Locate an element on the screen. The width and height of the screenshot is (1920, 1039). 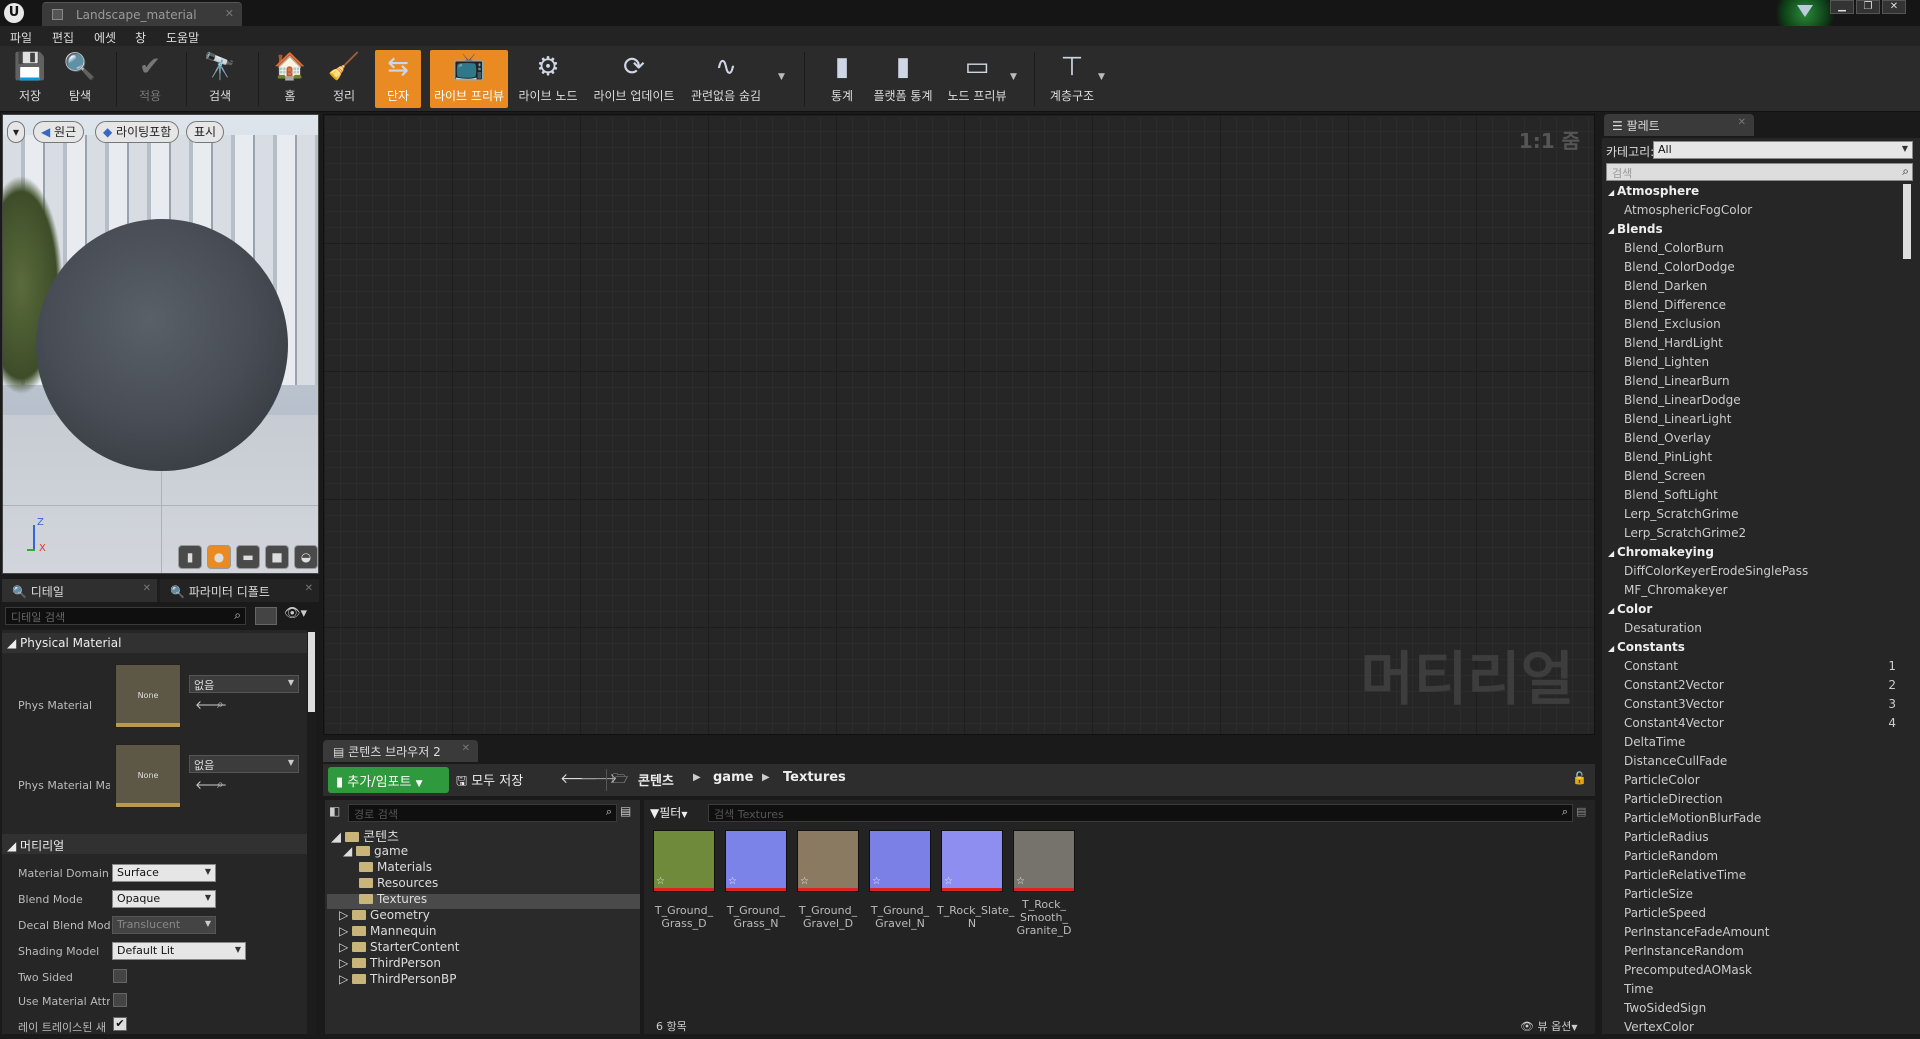
cube-shape-button: ■ is located at coordinates (277, 557).